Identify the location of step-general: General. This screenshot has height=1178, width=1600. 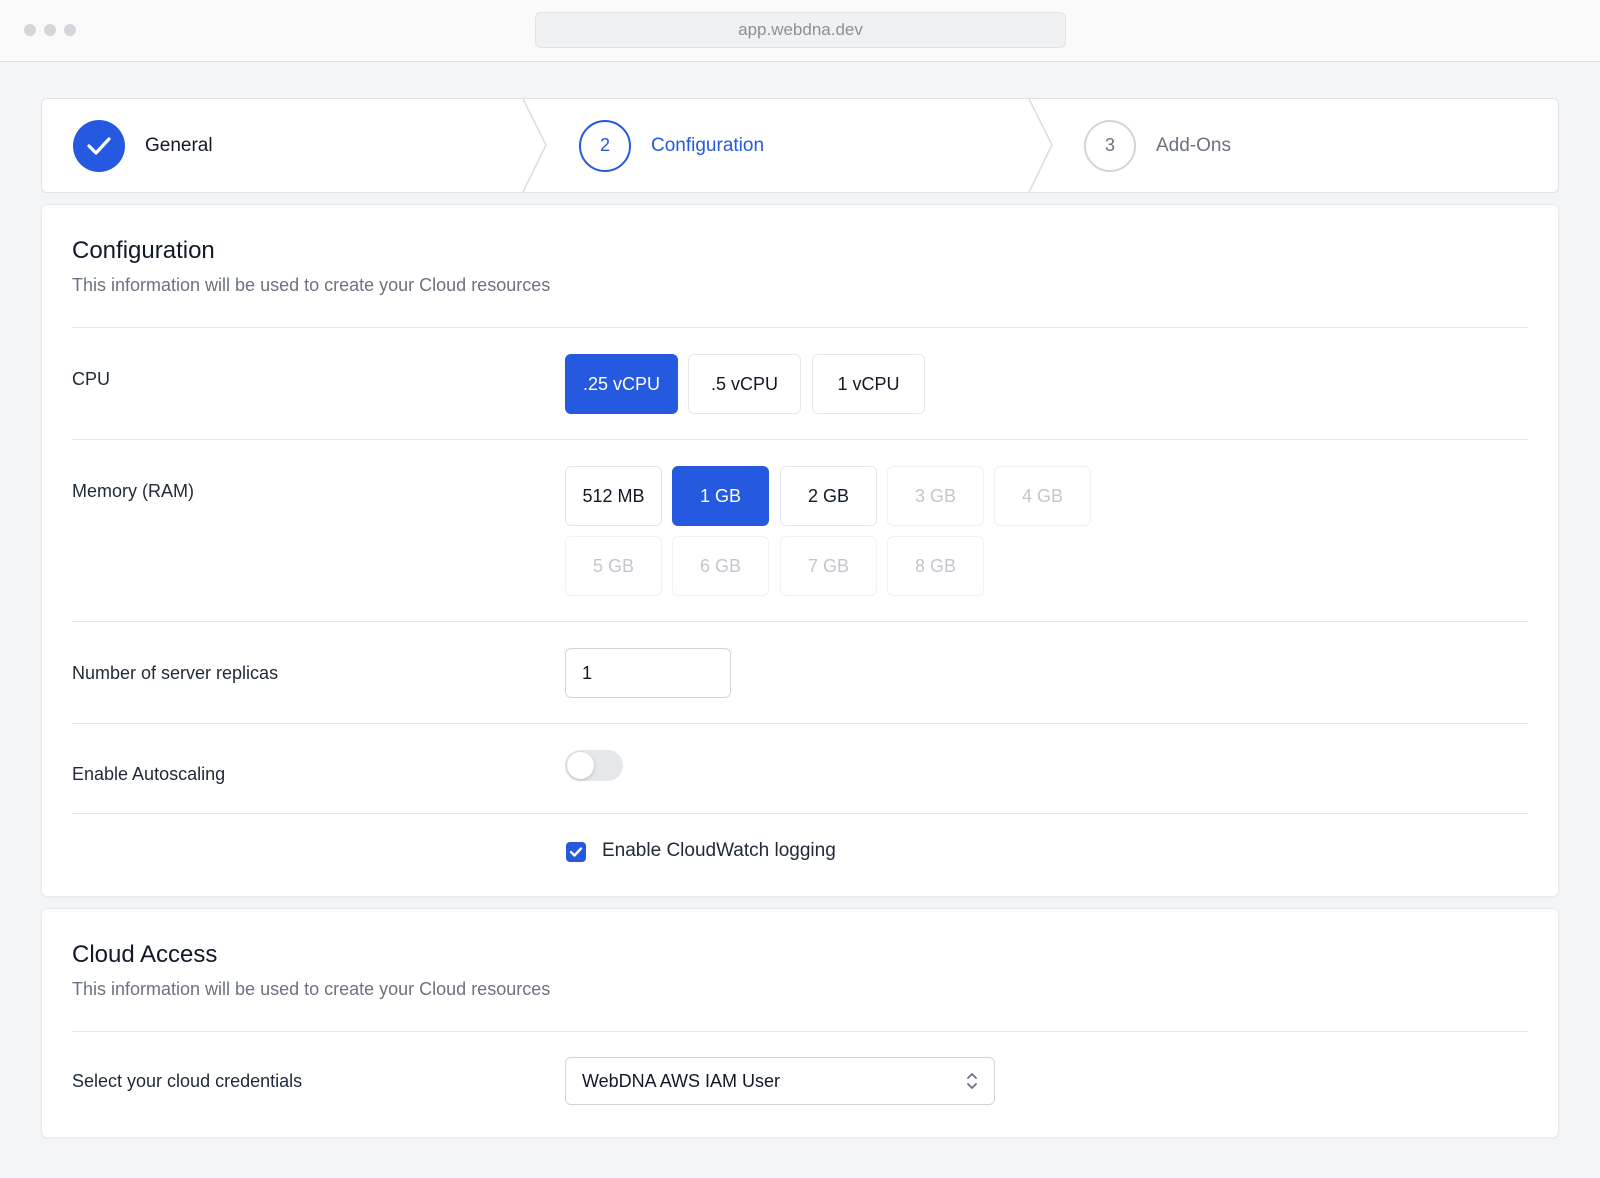
(143, 145).